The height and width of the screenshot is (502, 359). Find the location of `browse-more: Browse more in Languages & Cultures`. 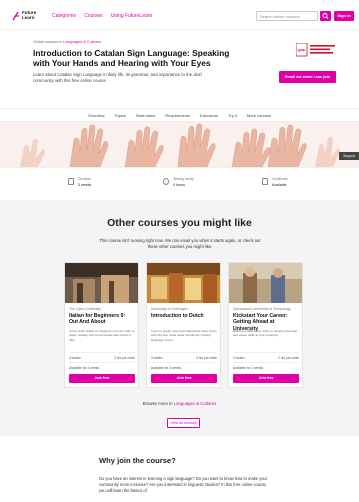

browse-more: Browse more in Languages & Cultures is located at coordinates (179, 403).